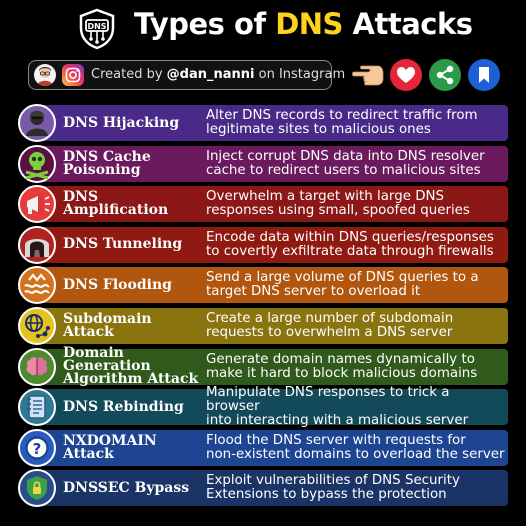 The image size is (526, 526). What do you see at coordinates (96, 26) in the screenshot?
I see `logo-text: DNS` at bounding box center [96, 26].